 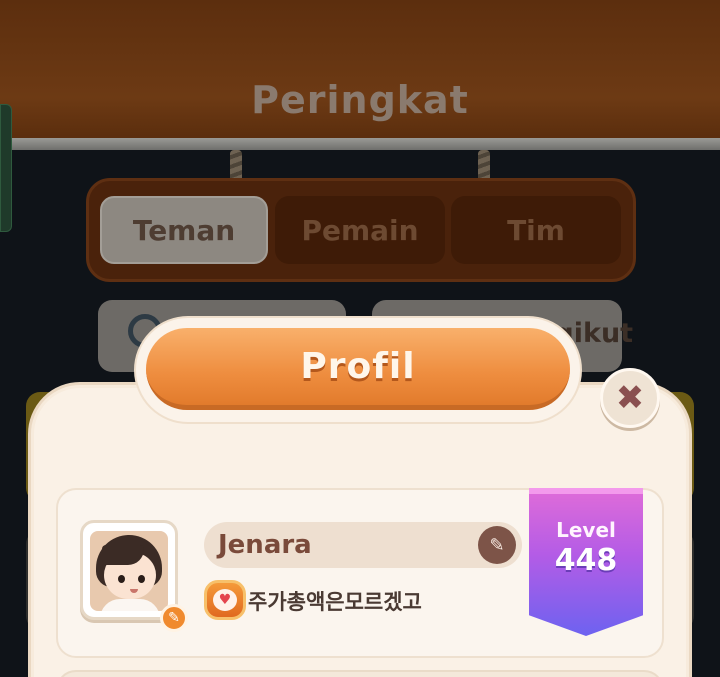 What do you see at coordinates (335, 602) in the screenshot?
I see `team-name: 주가총액은모르겠고` at bounding box center [335, 602].